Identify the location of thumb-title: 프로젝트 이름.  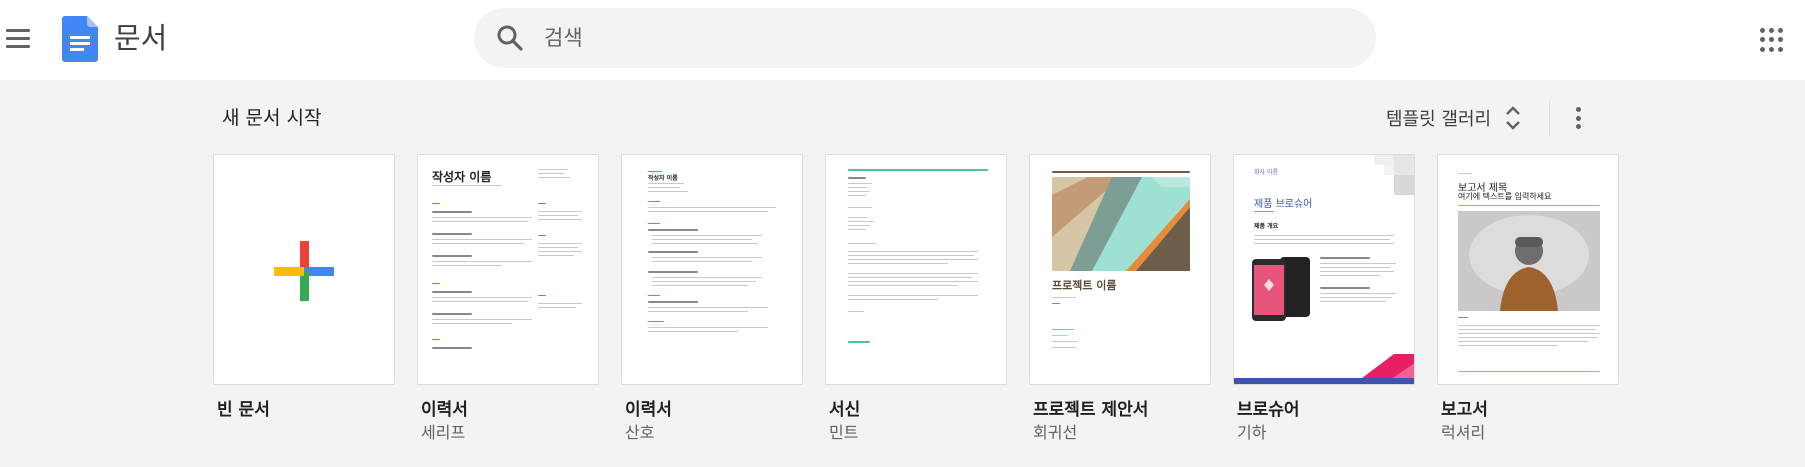
(1084, 285).